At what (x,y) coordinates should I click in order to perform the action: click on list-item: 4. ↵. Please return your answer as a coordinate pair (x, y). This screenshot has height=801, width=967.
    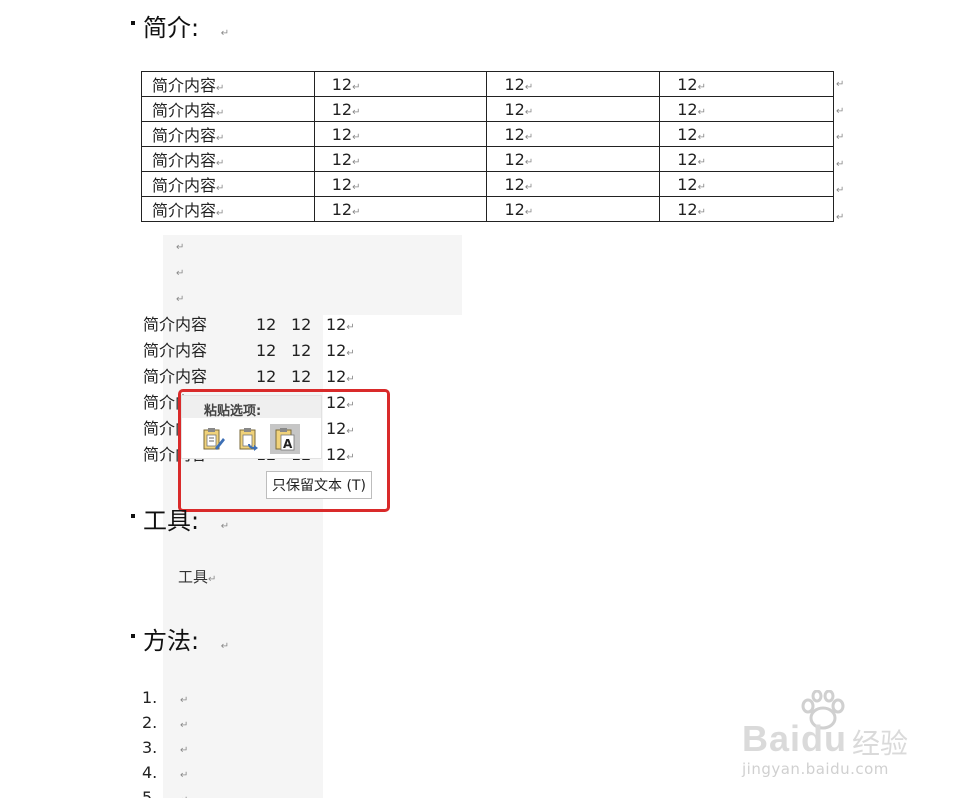
    Looking at the image, I should click on (165, 772).